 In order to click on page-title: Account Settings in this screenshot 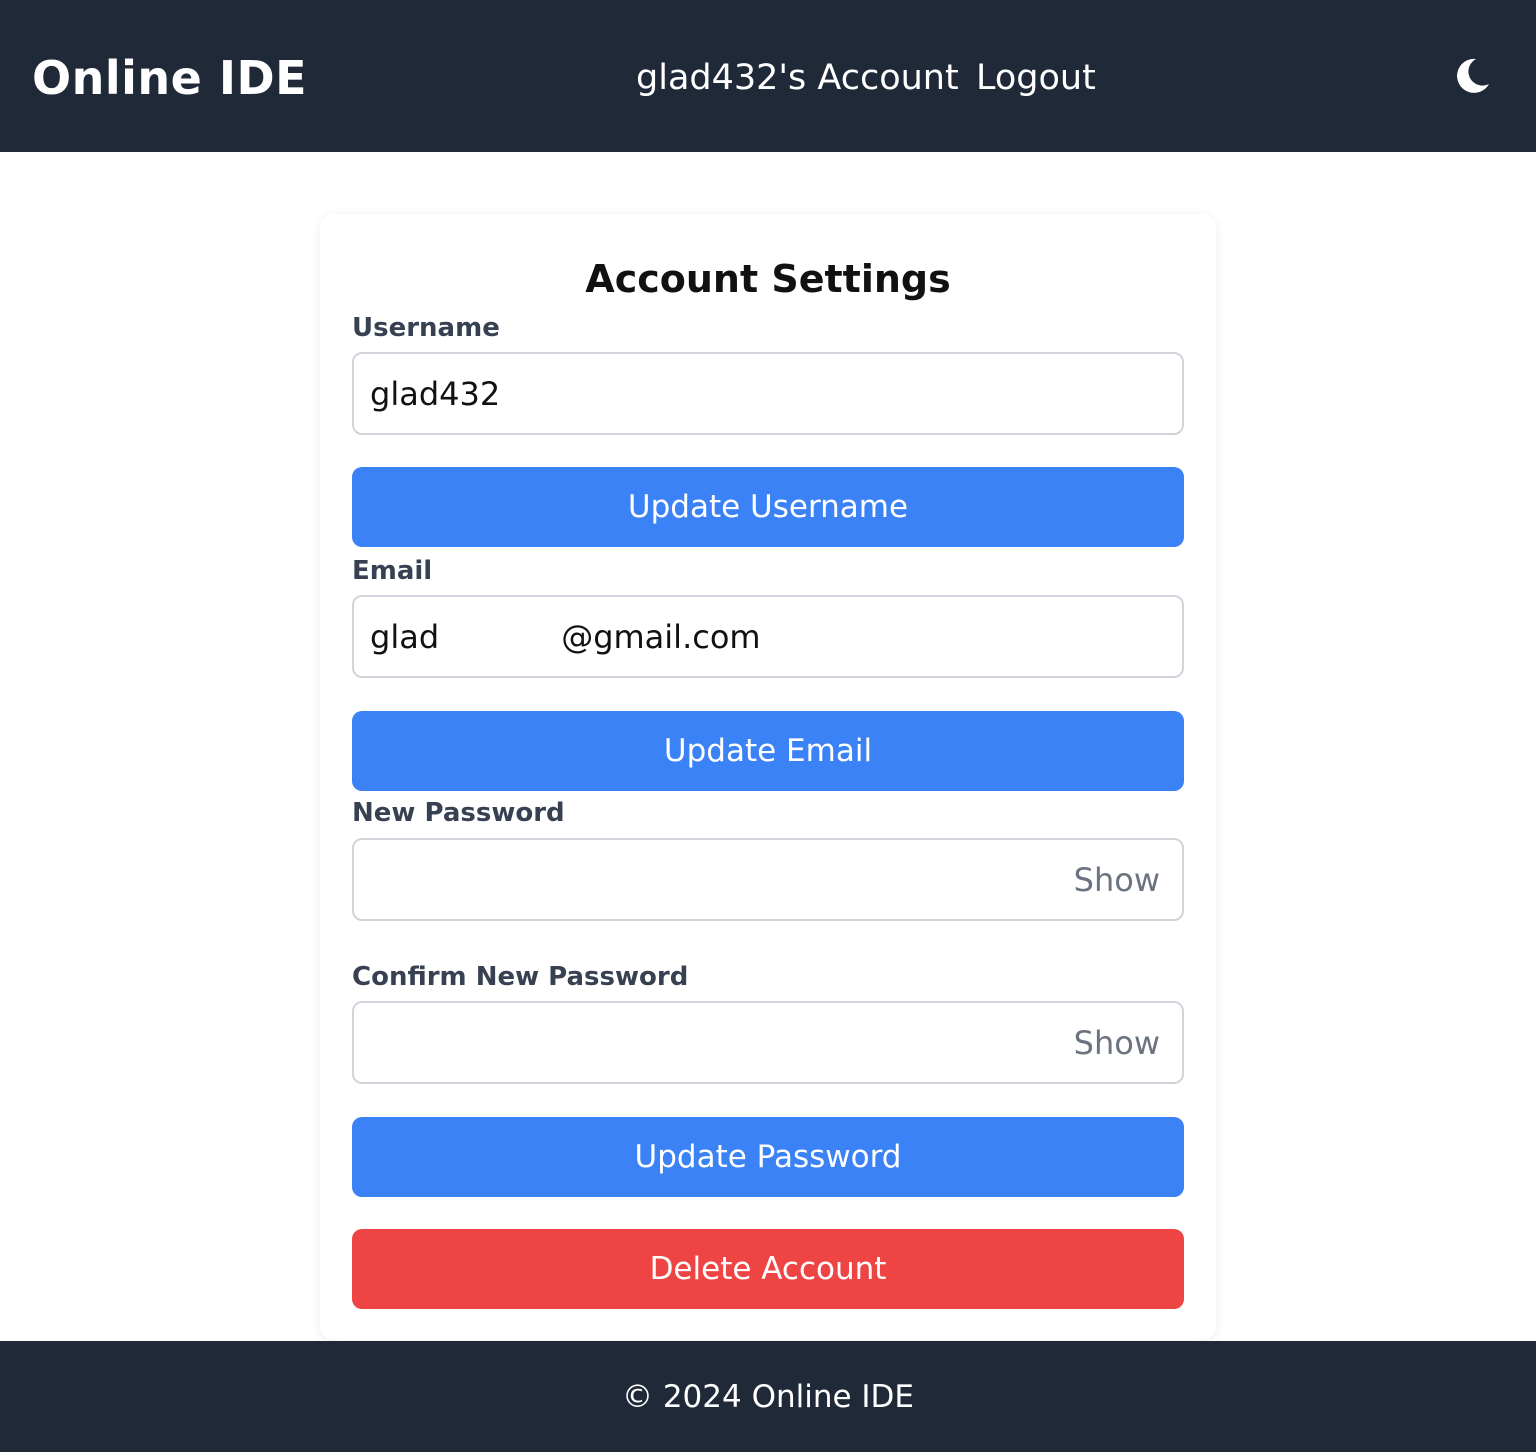, I will do `click(768, 279)`.